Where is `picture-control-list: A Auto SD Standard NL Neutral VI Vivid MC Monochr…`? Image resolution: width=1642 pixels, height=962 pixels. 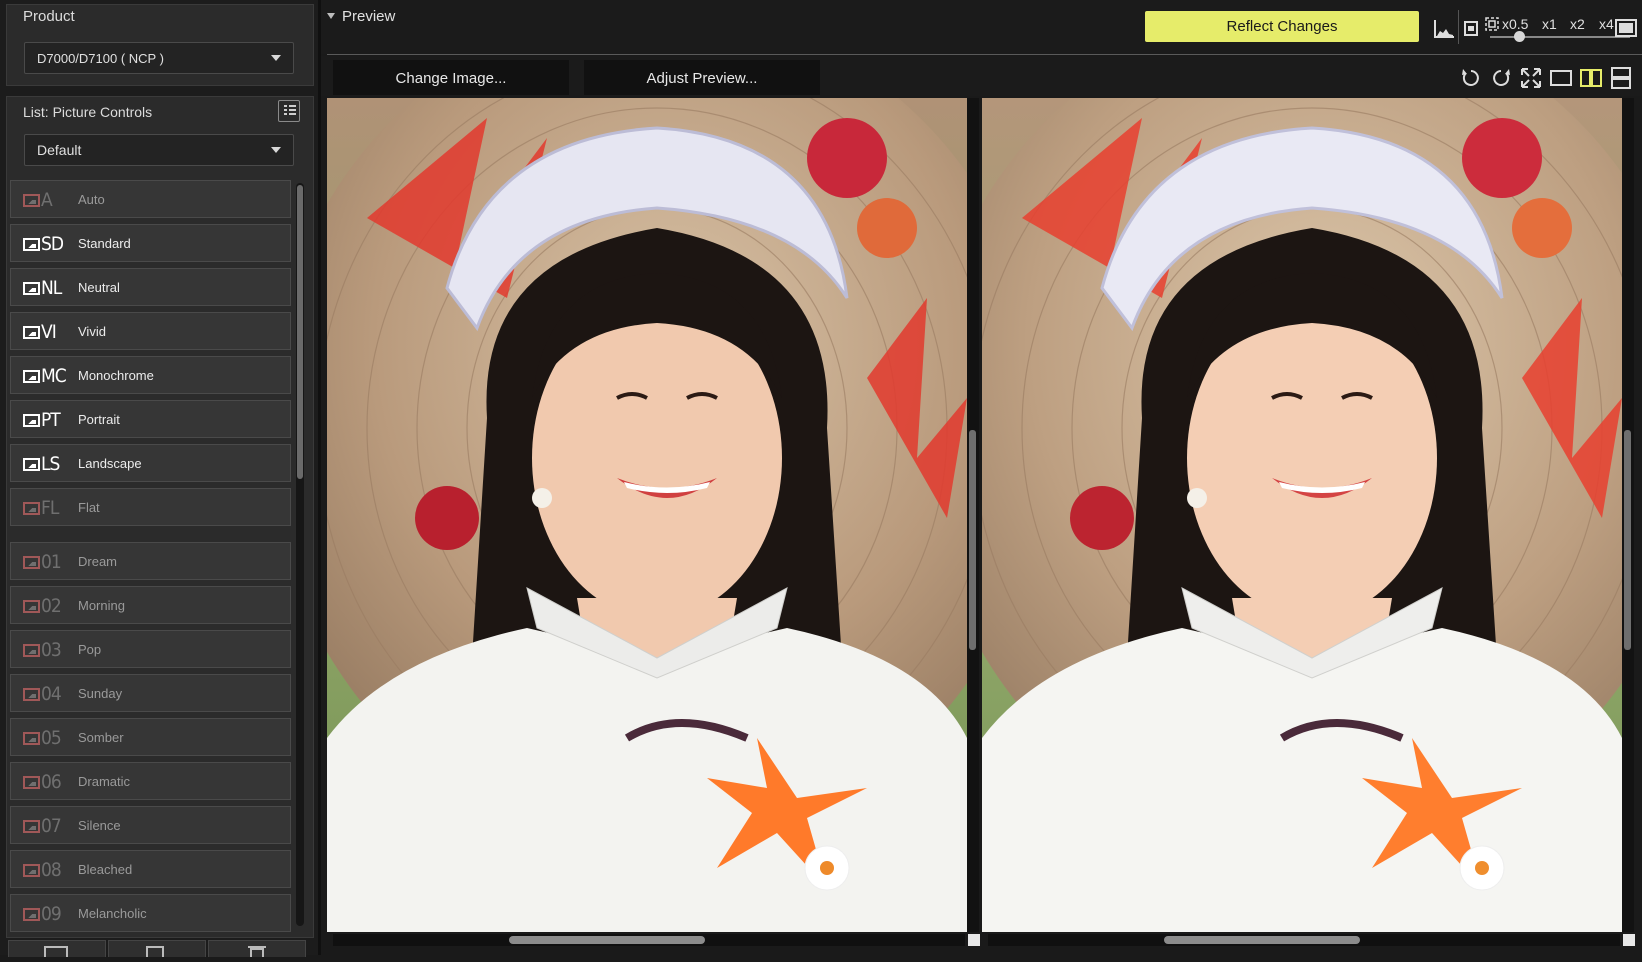 picture-control-list: A Auto SD Standard NL Neutral VI Vivid MC Monochr… is located at coordinates (151, 556).